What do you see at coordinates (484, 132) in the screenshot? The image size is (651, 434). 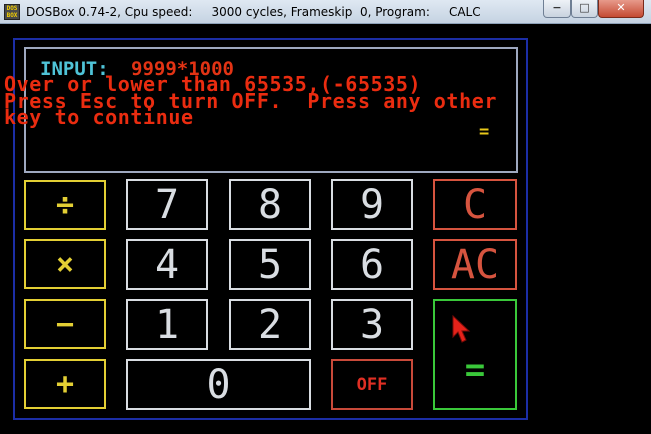 I see `display-equals-indicator: =` at bounding box center [484, 132].